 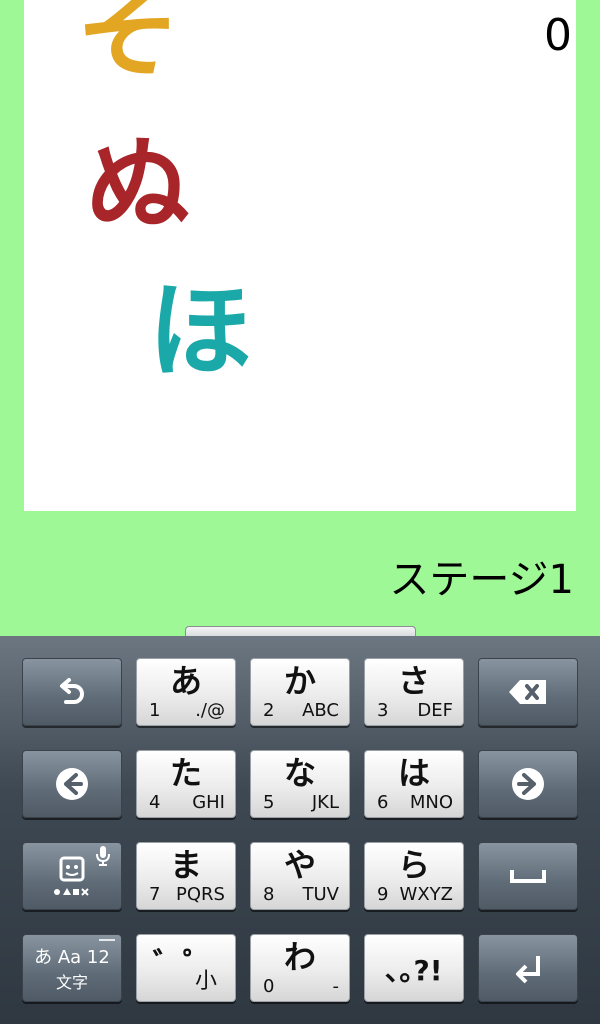 What do you see at coordinates (320, 894) in the screenshot?
I see `key-latin: TUV` at bounding box center [320, 894].